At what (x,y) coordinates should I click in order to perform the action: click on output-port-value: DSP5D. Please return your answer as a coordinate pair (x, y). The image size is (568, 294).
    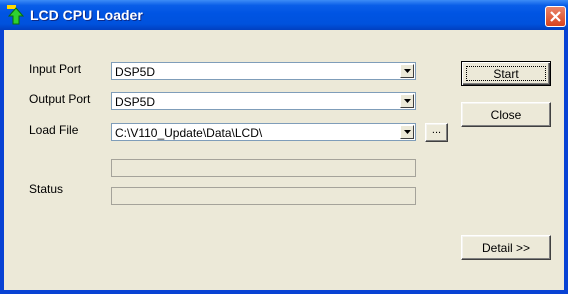
    Looking at the image, I should click on (135, 102).